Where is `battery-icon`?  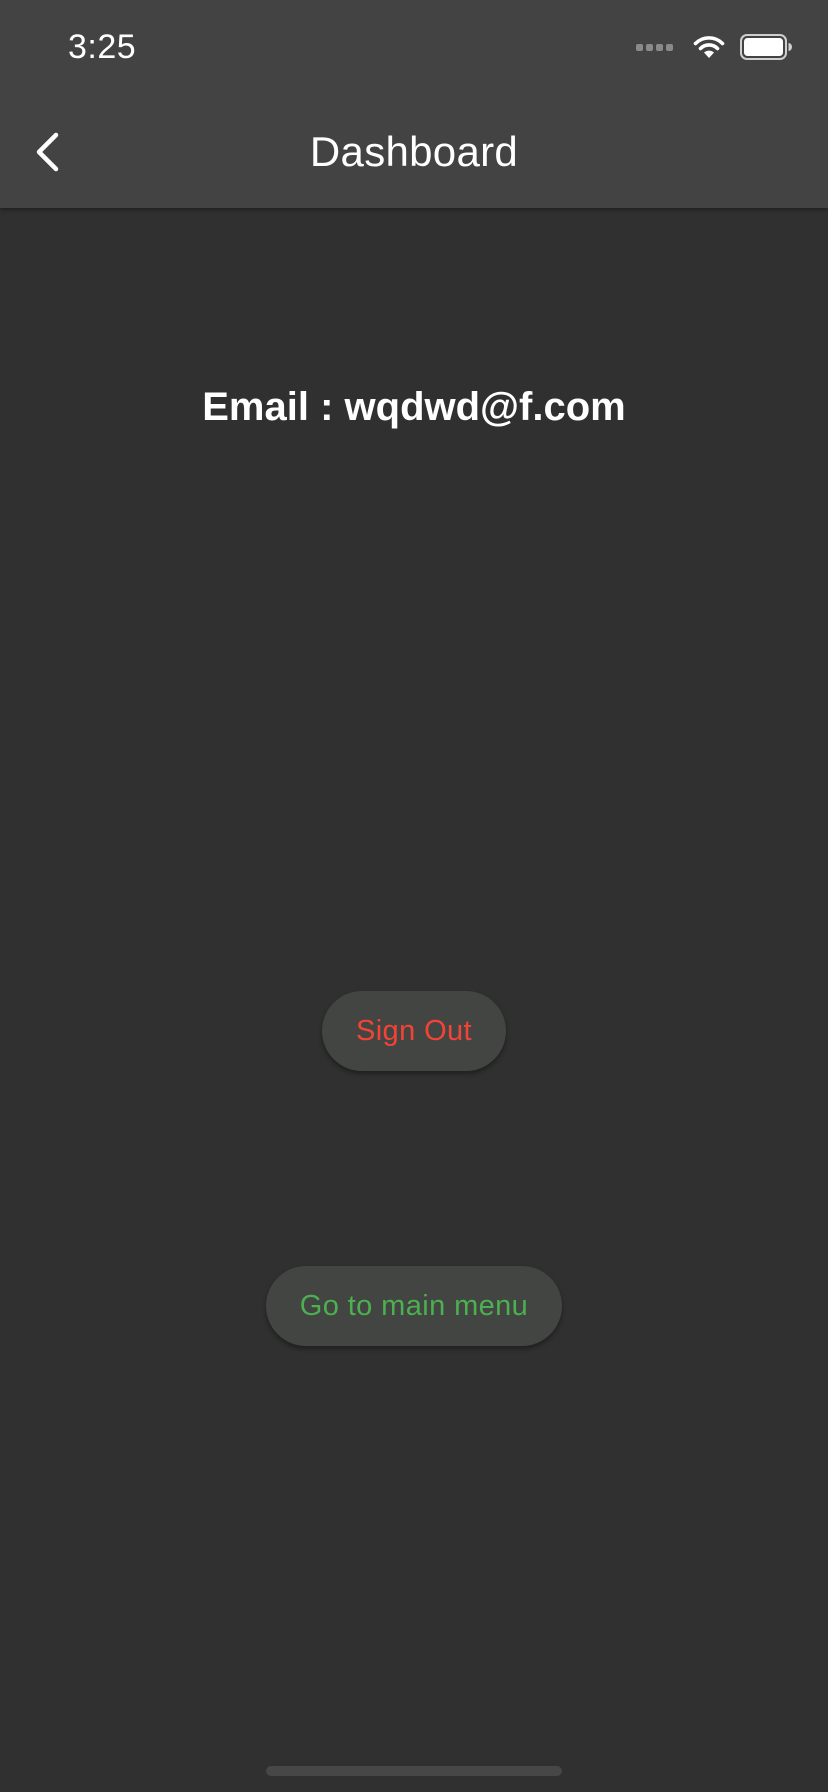 battery-icon is located at coordinates (766, 47).